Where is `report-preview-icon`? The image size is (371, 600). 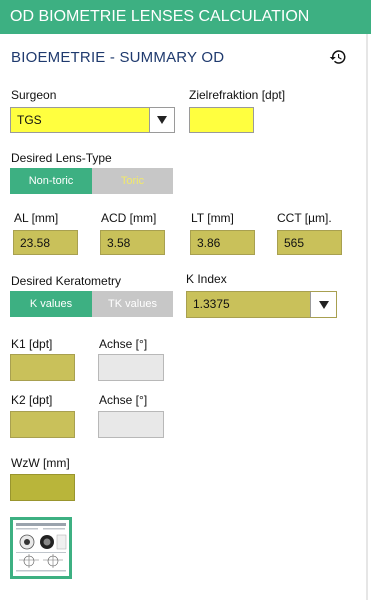
report-preview-icon is located at coordinates (41, 548).